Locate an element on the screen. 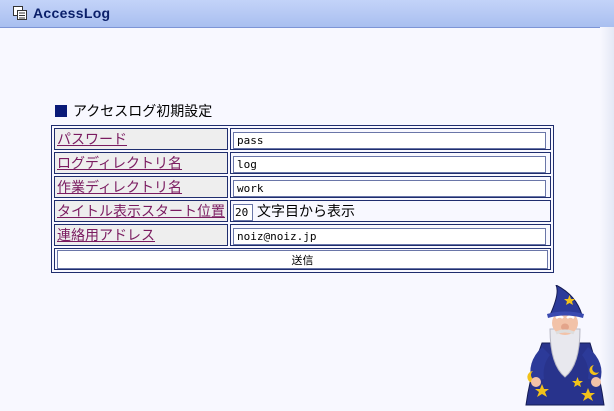 The width and height of the screenshot is (614, 411). title-start-position-input is located at coordinates (243, 212).